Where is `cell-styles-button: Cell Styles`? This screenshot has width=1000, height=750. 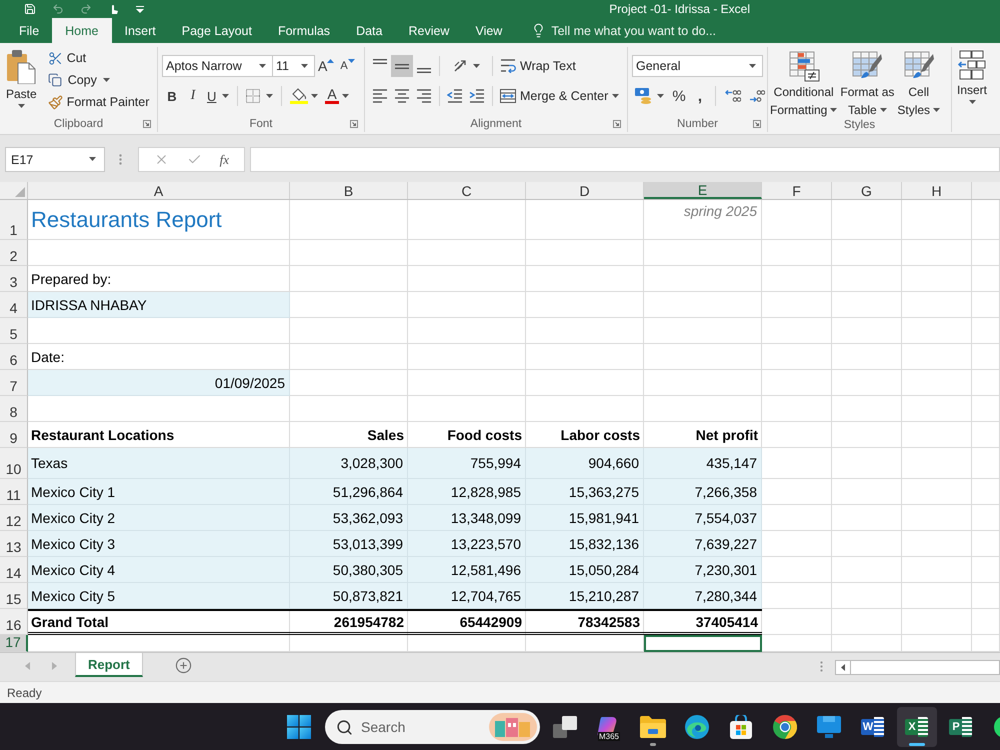 cell-styles-button: Cell Styles is located at coordinates (919, 82).